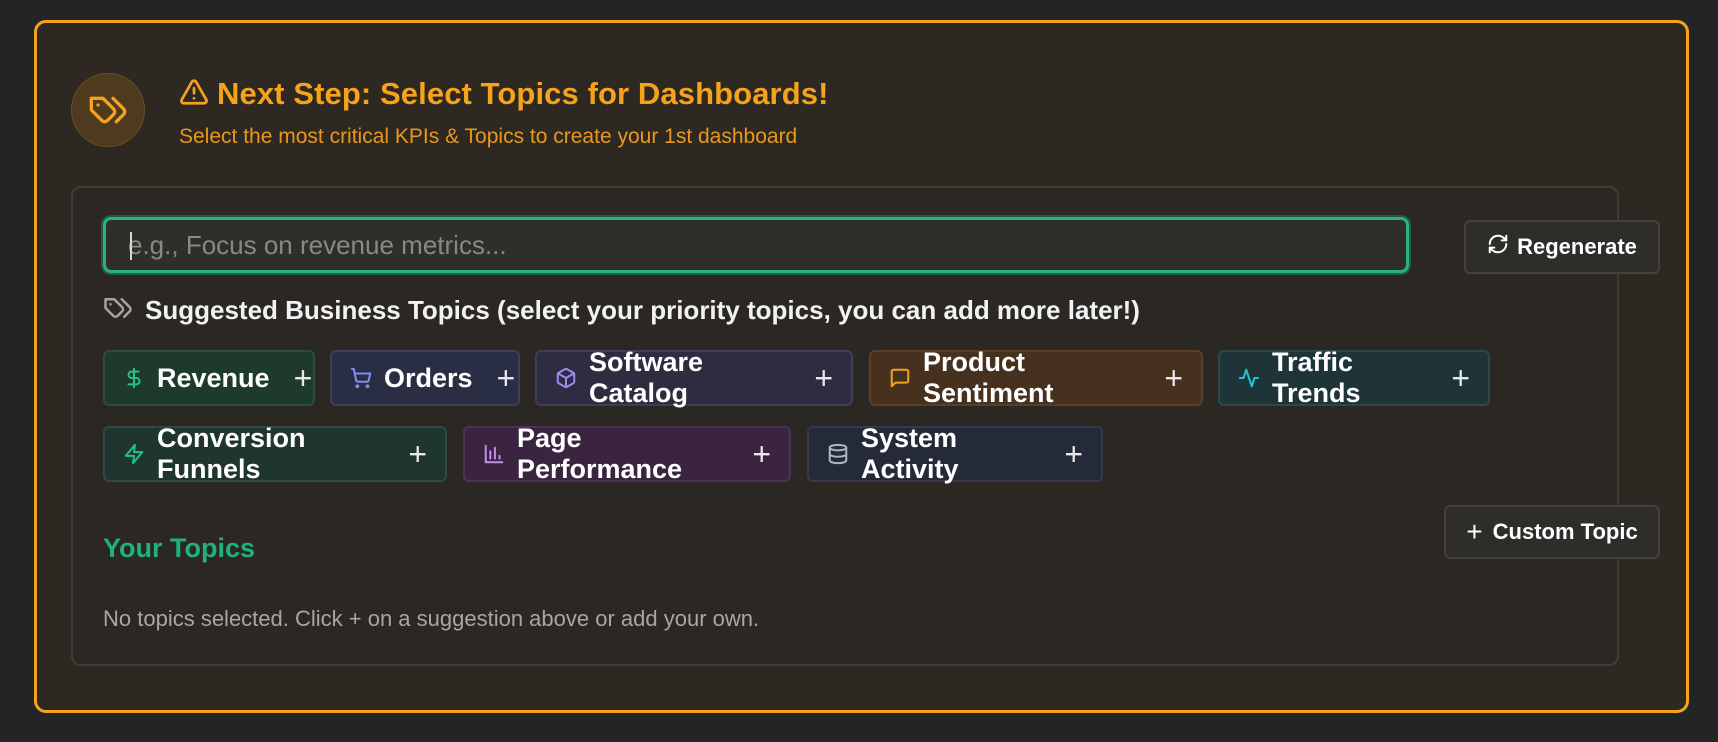 The image size is (1718, 742). What do you see at coordinates (108, 110) in the screenshot?
I see `tags-icon` at bounding box center [108, 110].